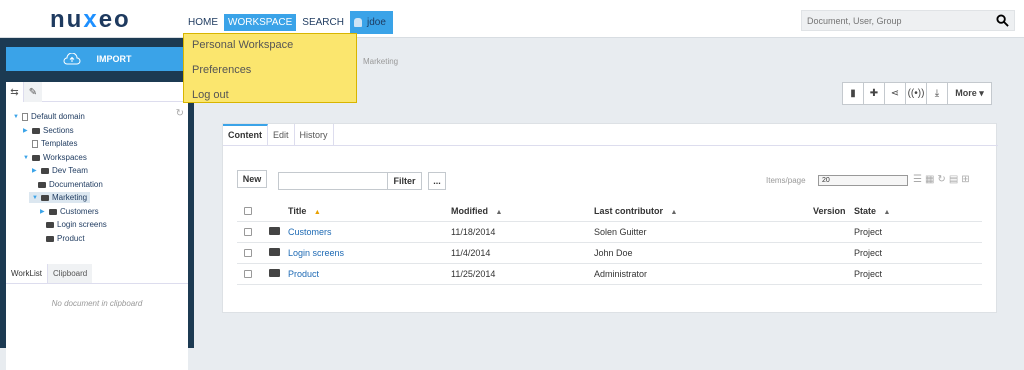  I want to click on header-modified: Modified ▲, so click(476, 211).